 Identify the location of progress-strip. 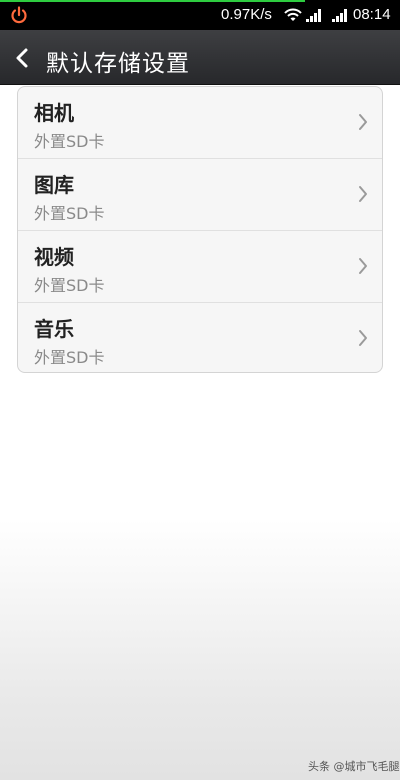
(152, 1).